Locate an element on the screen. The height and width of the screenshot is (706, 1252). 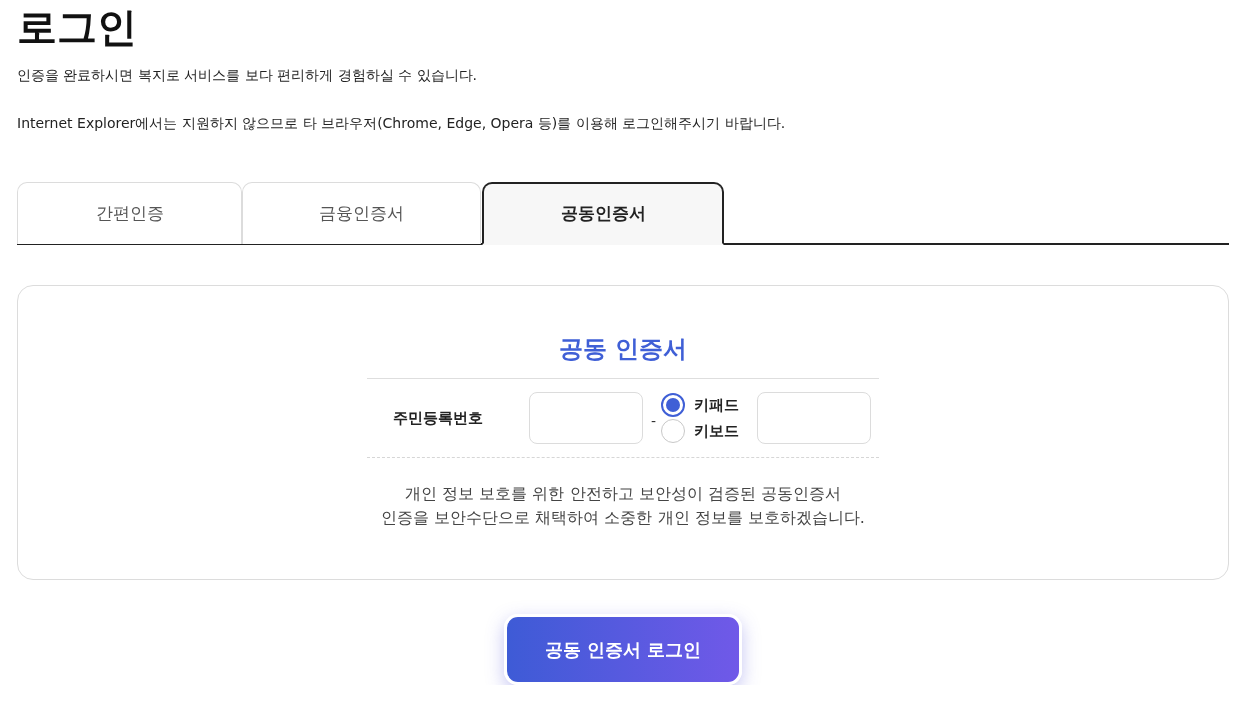
description-text: 개인 정보 보호를 위한 안전하고 보안성이 검증된 공동인증서 is located at coordinates (623, 494).